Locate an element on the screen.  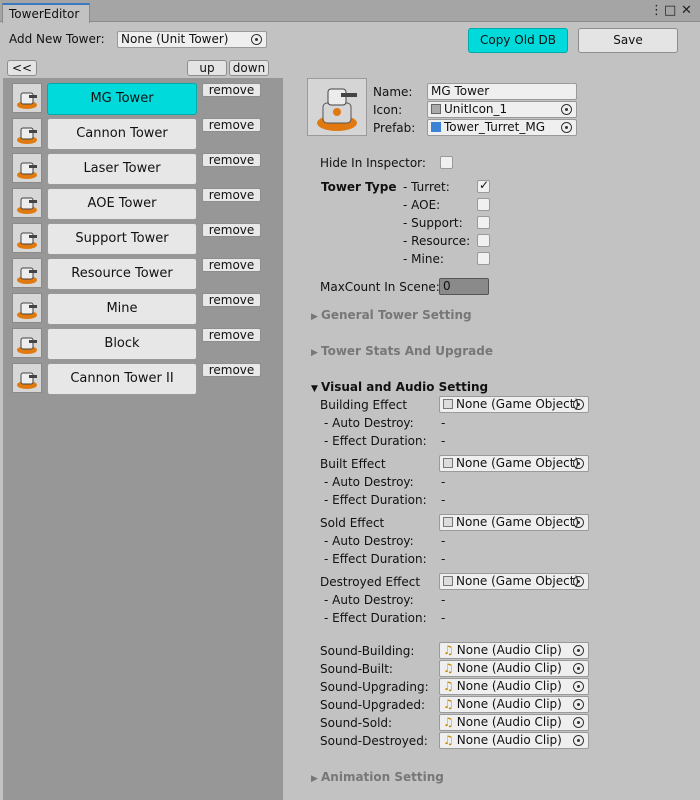
block-icon is located at coordinates (27, 343).